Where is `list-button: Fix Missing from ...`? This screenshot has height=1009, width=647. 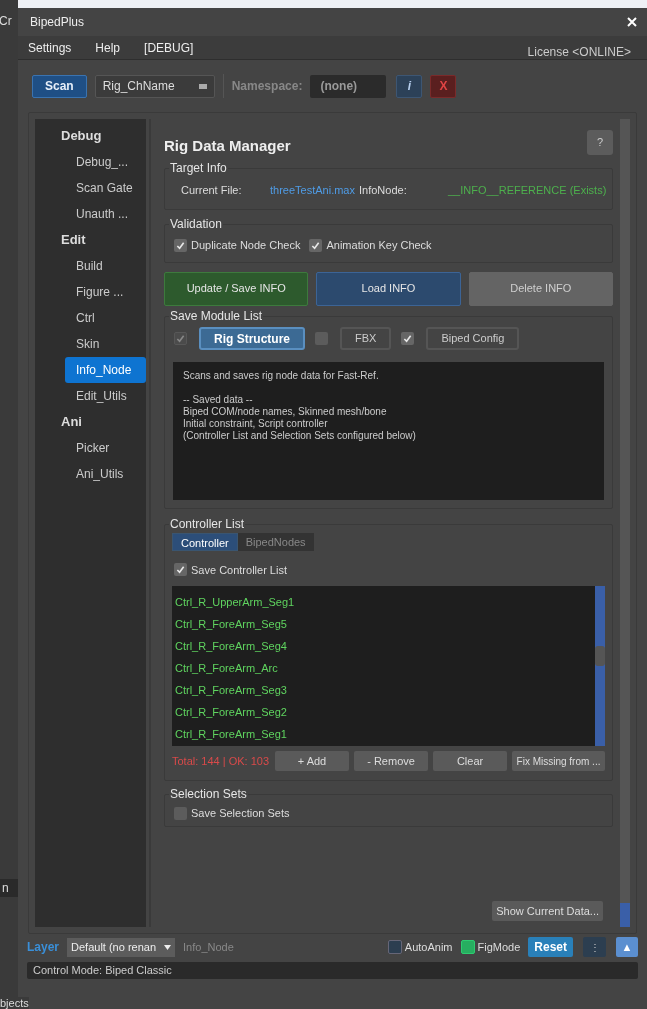
list-button: Fix Missing from ... is located at coordinates (558, 761).